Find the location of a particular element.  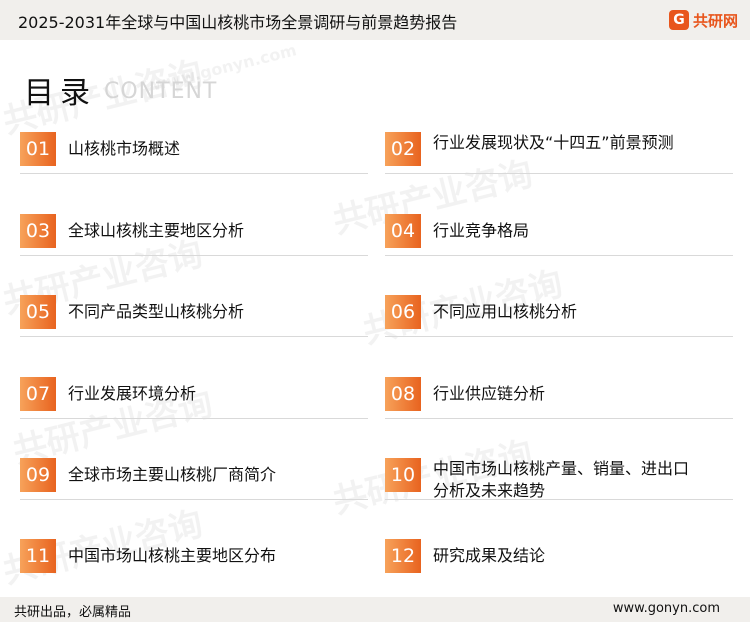

toc-item-11: 11 中国市场山核桃主要地区分布 is located at coordinates (195, 559).